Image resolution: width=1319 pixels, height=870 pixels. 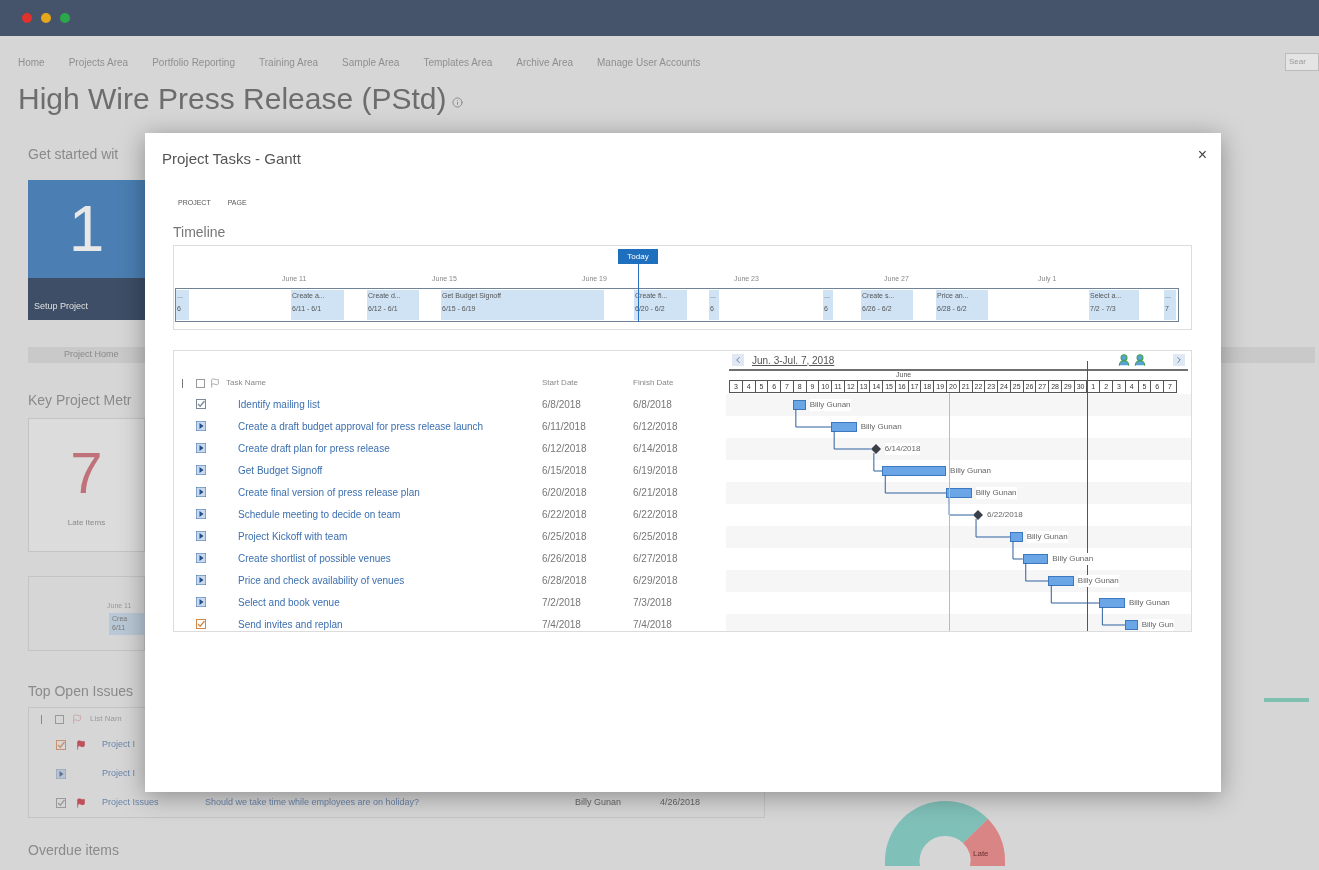 I want to click on due-date: 4/26/2018, so click(x=680, y=802).